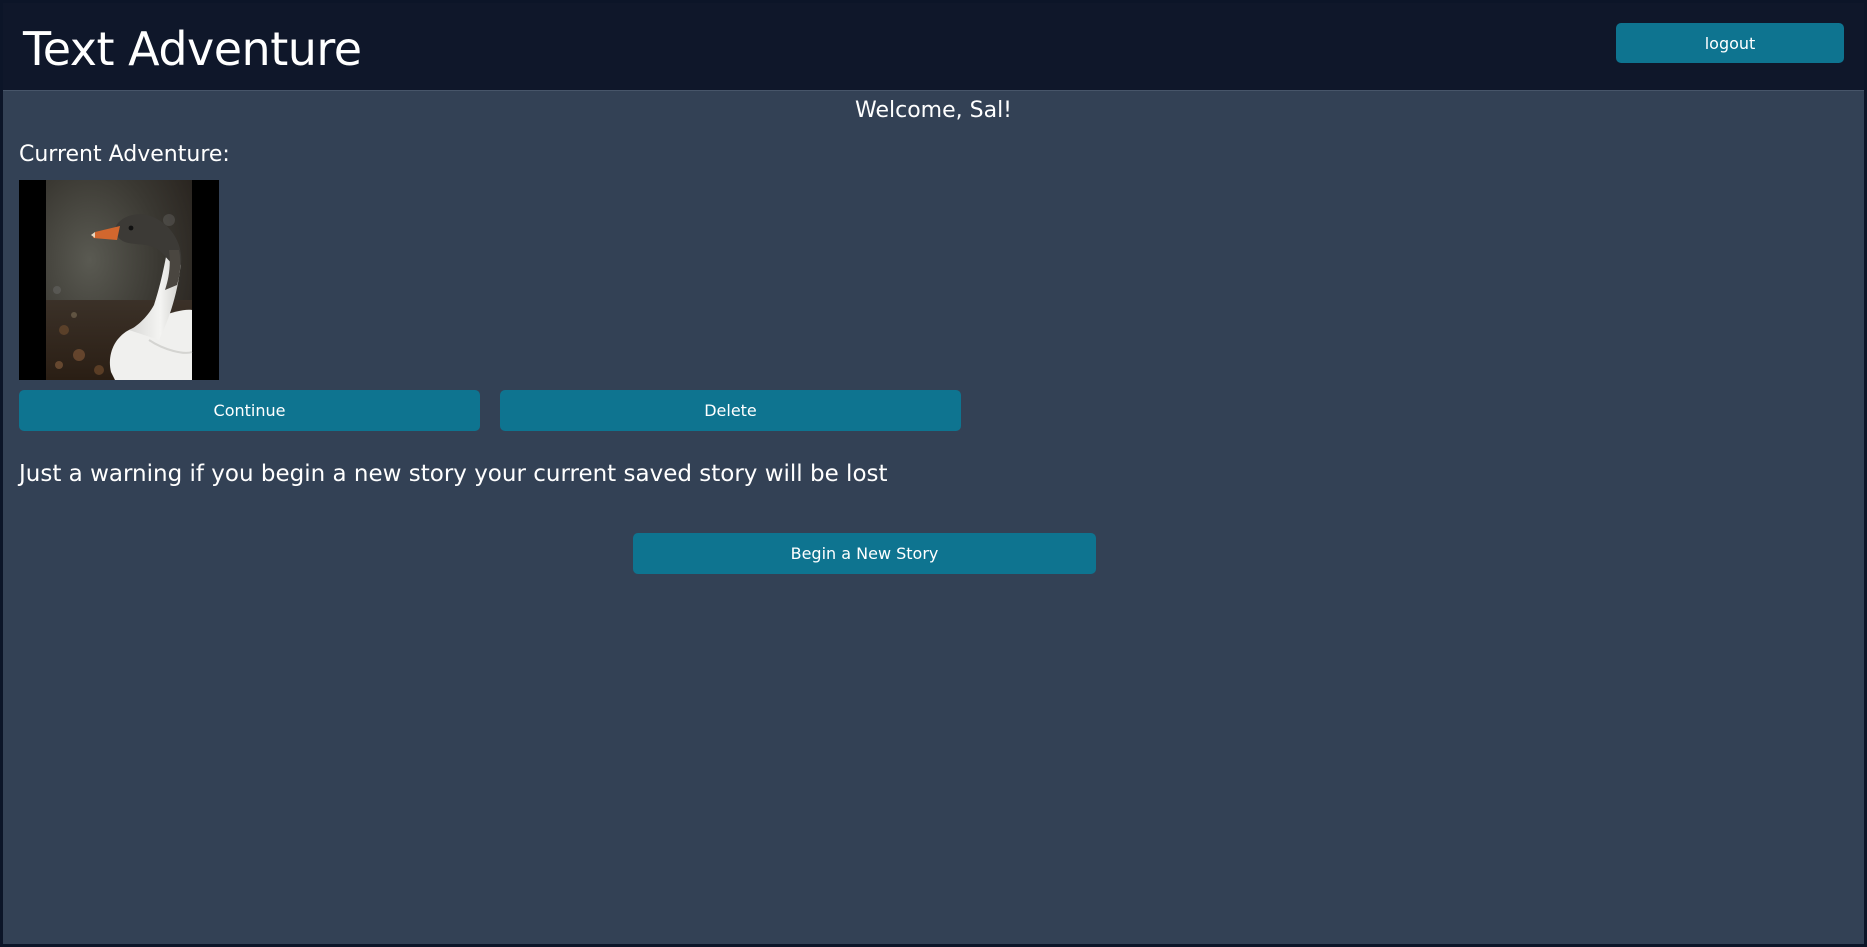 The image size is (1867, 947). I want to click on continue-button: Continue, so click(249, 410).